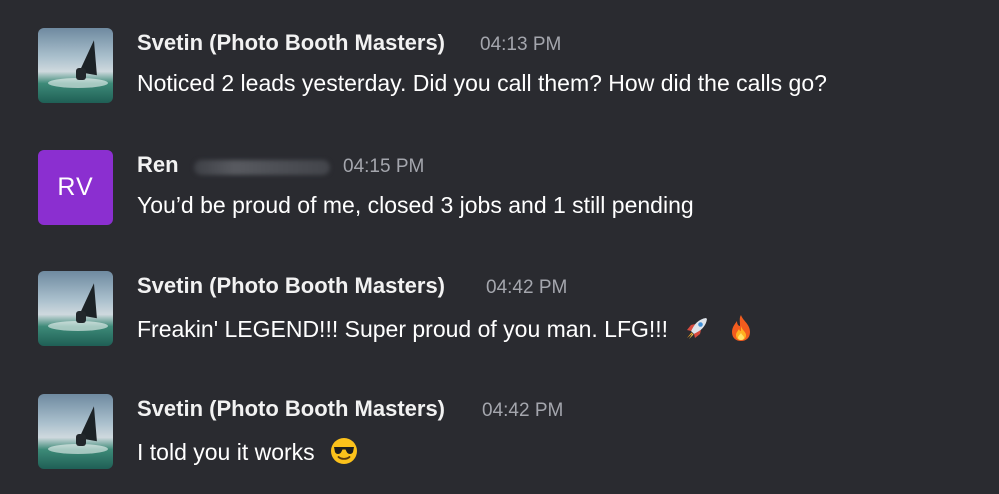 This screenshot has height=494, width=999. I want to click on redacted-surname, so click(262, 167).